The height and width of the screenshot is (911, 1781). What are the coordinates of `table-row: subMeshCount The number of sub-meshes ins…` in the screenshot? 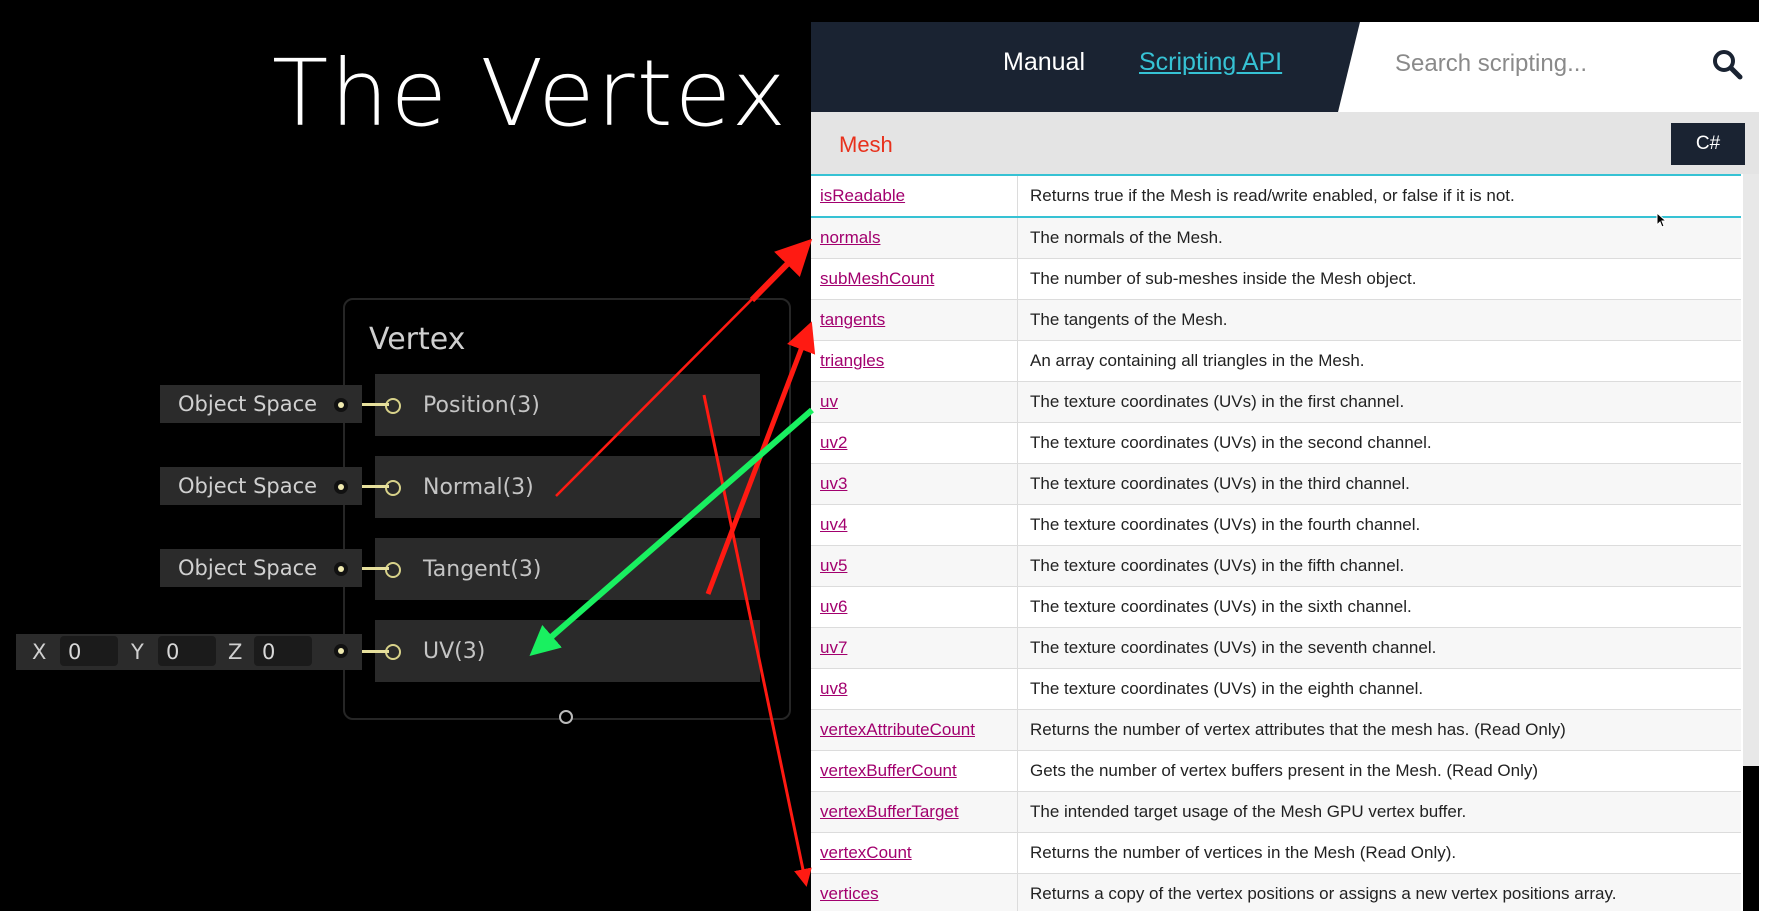 It's located at (1276, 279).